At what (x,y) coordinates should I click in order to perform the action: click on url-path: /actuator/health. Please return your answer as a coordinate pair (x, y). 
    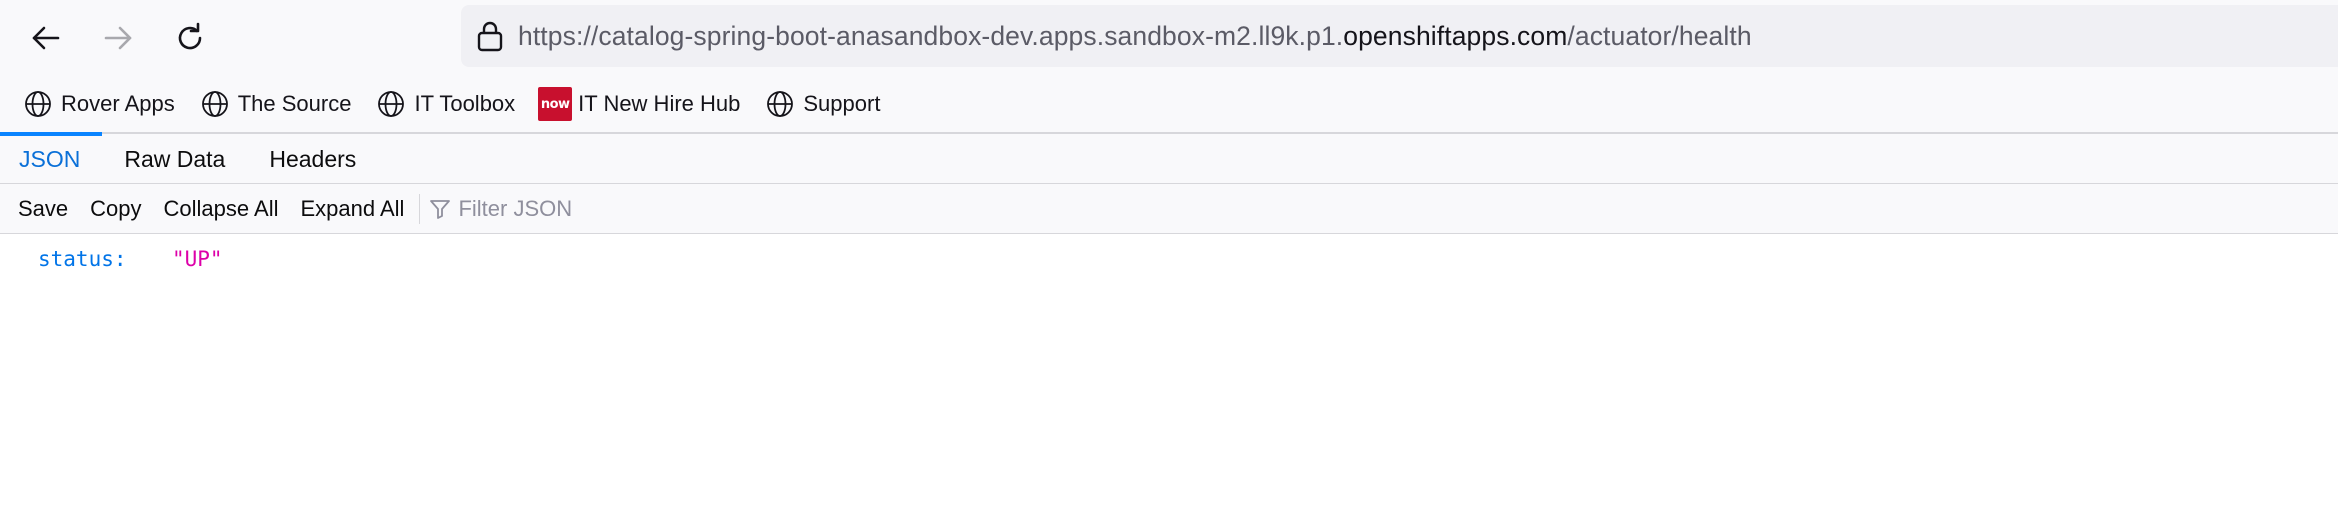
    Looking at the image, I should click on (1659, 35).